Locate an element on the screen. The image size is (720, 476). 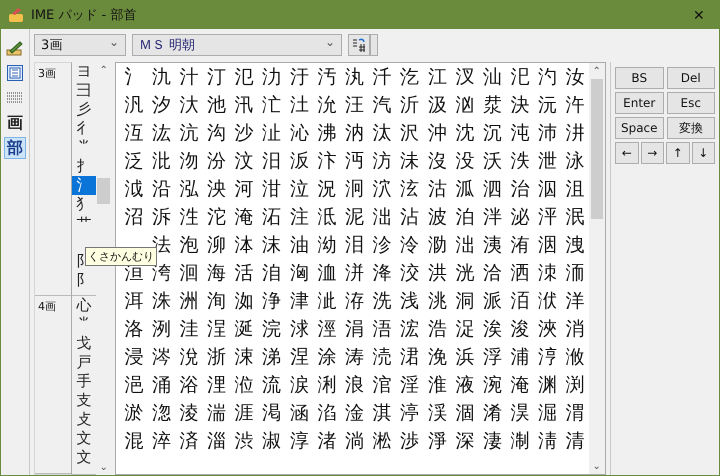
kanji-cell: 浚 is located at coordinates (520, 329).